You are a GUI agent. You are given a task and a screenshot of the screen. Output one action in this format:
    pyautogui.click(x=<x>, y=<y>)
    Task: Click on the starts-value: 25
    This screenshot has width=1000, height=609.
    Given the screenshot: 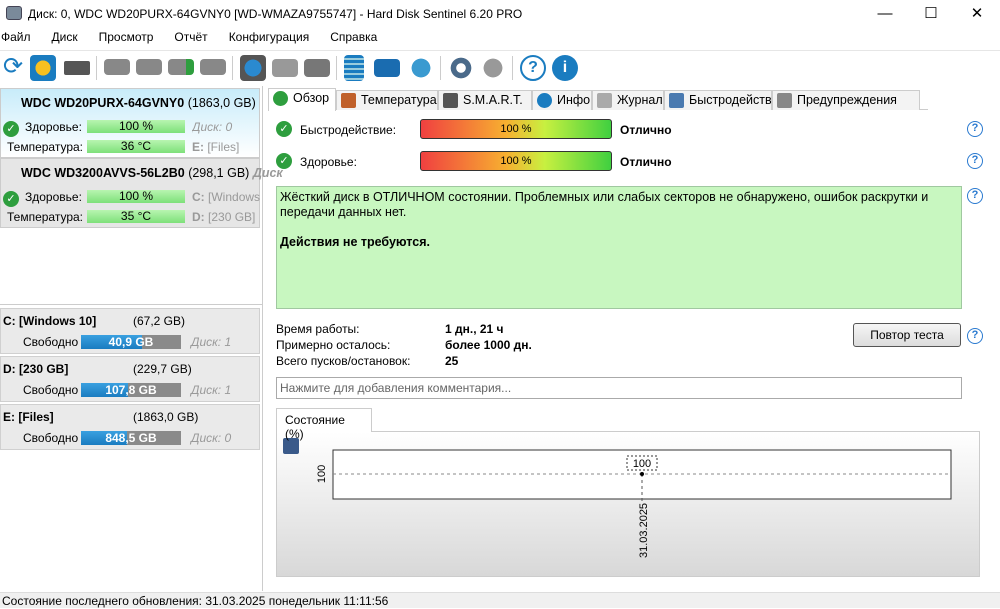 What is the action you would take?
    pyautogui.click(x=452, y=361)
    